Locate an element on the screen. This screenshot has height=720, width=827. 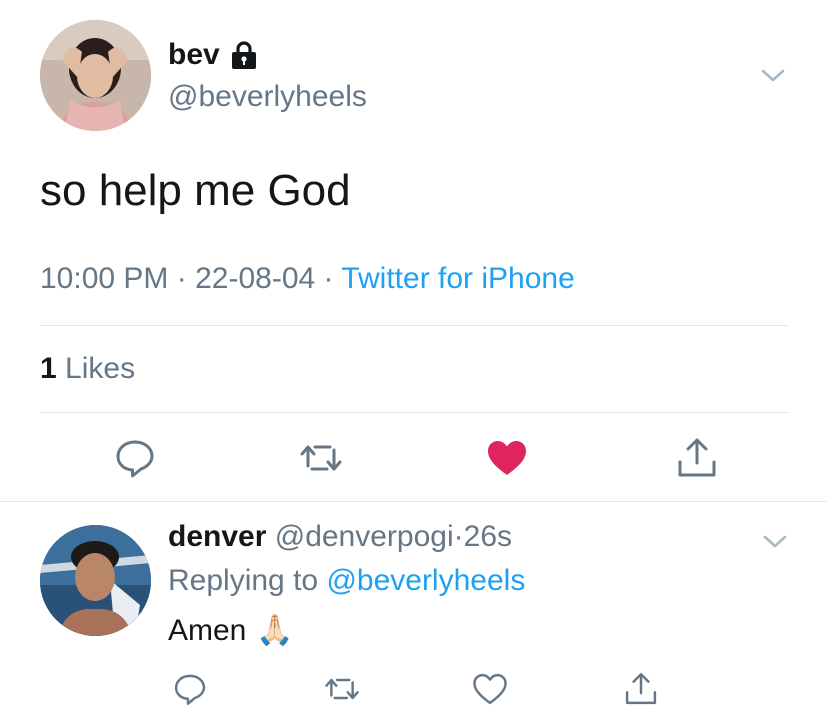
tweet-time: 10:00 PM is located at coordinates (104, 278).